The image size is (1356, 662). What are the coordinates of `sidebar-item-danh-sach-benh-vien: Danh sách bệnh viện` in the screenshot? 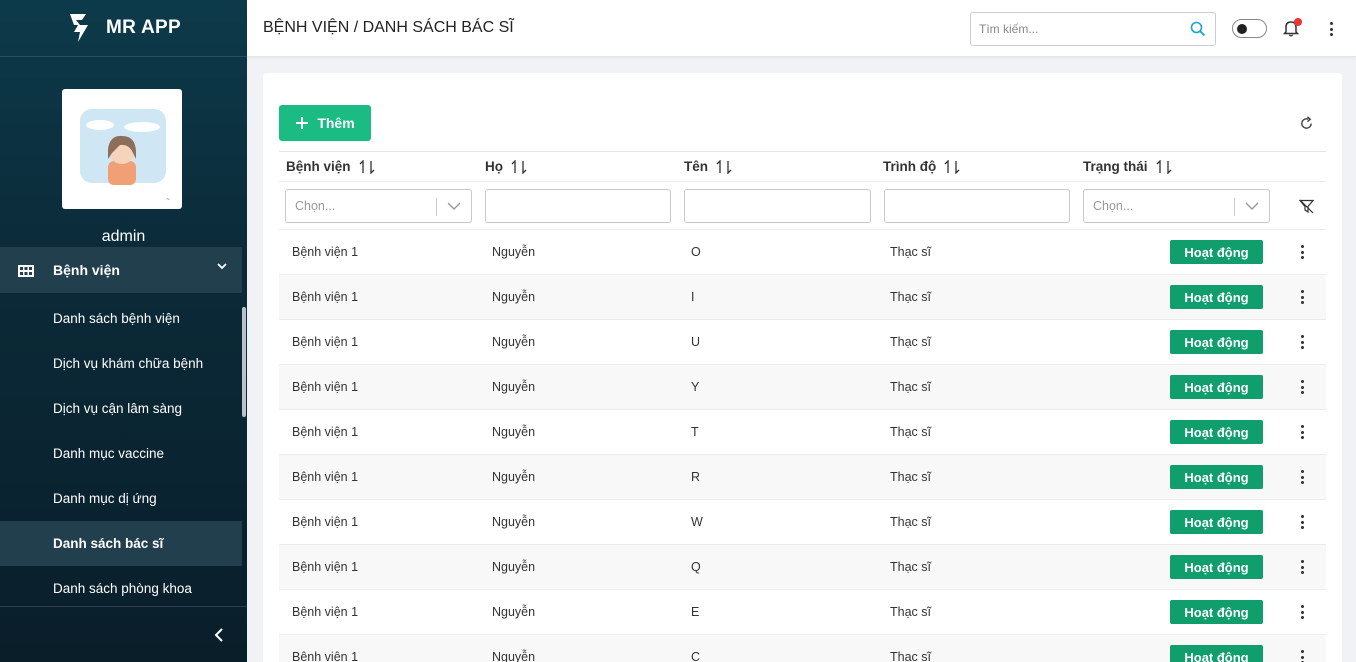 It's located at (121, 318).